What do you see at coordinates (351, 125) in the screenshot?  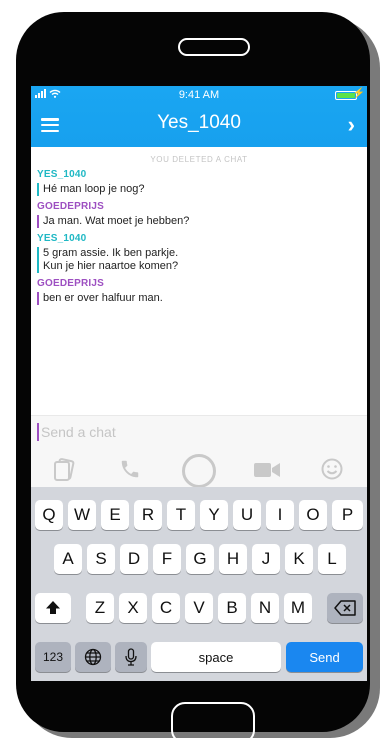 I see `chevron-right-icon: ›` at bounding box center [351, 125].